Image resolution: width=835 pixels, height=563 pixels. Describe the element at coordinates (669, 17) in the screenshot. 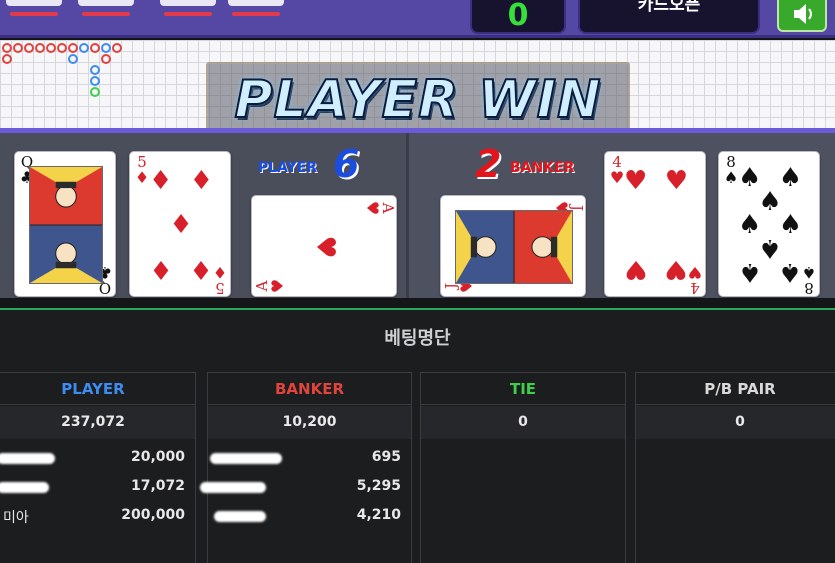

I see `card-open-button: 카드오픈` at that location.